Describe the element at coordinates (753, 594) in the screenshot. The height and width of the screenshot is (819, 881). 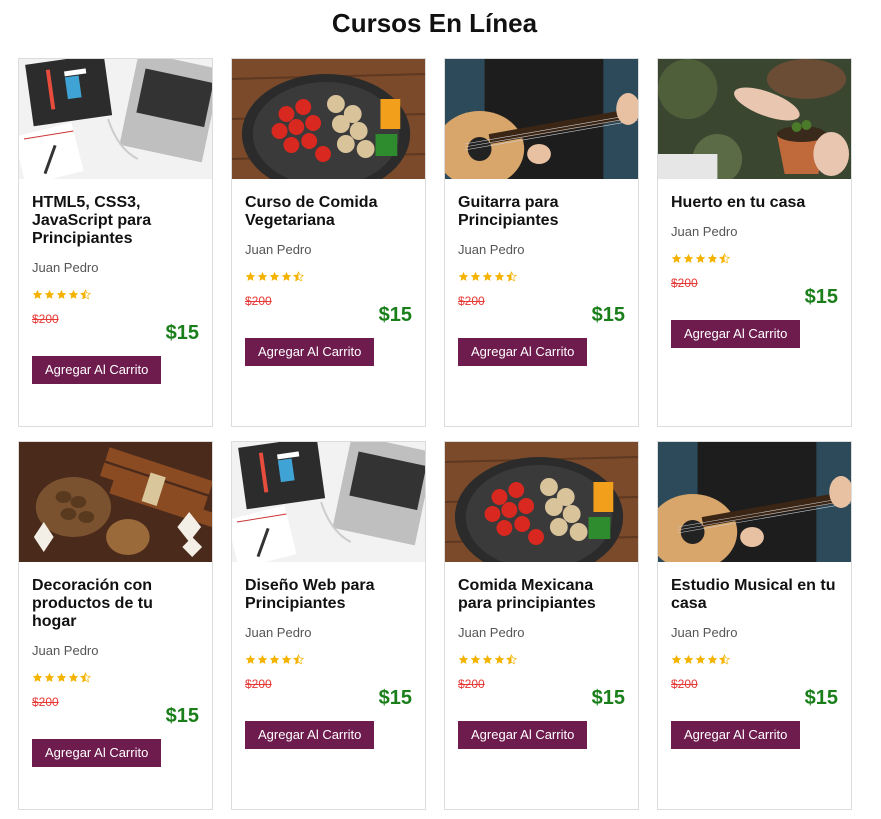
I see `course-title: Estudio Musical en tu casa` at that location.